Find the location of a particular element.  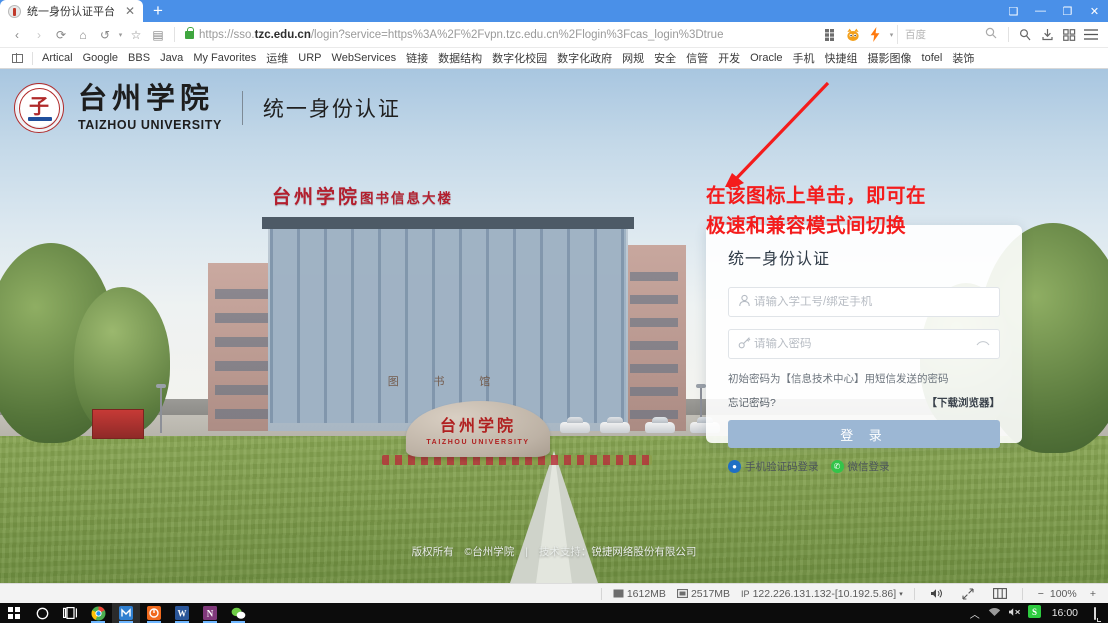

sogou-ime-icon: S is located at coordinates (1035, 613).